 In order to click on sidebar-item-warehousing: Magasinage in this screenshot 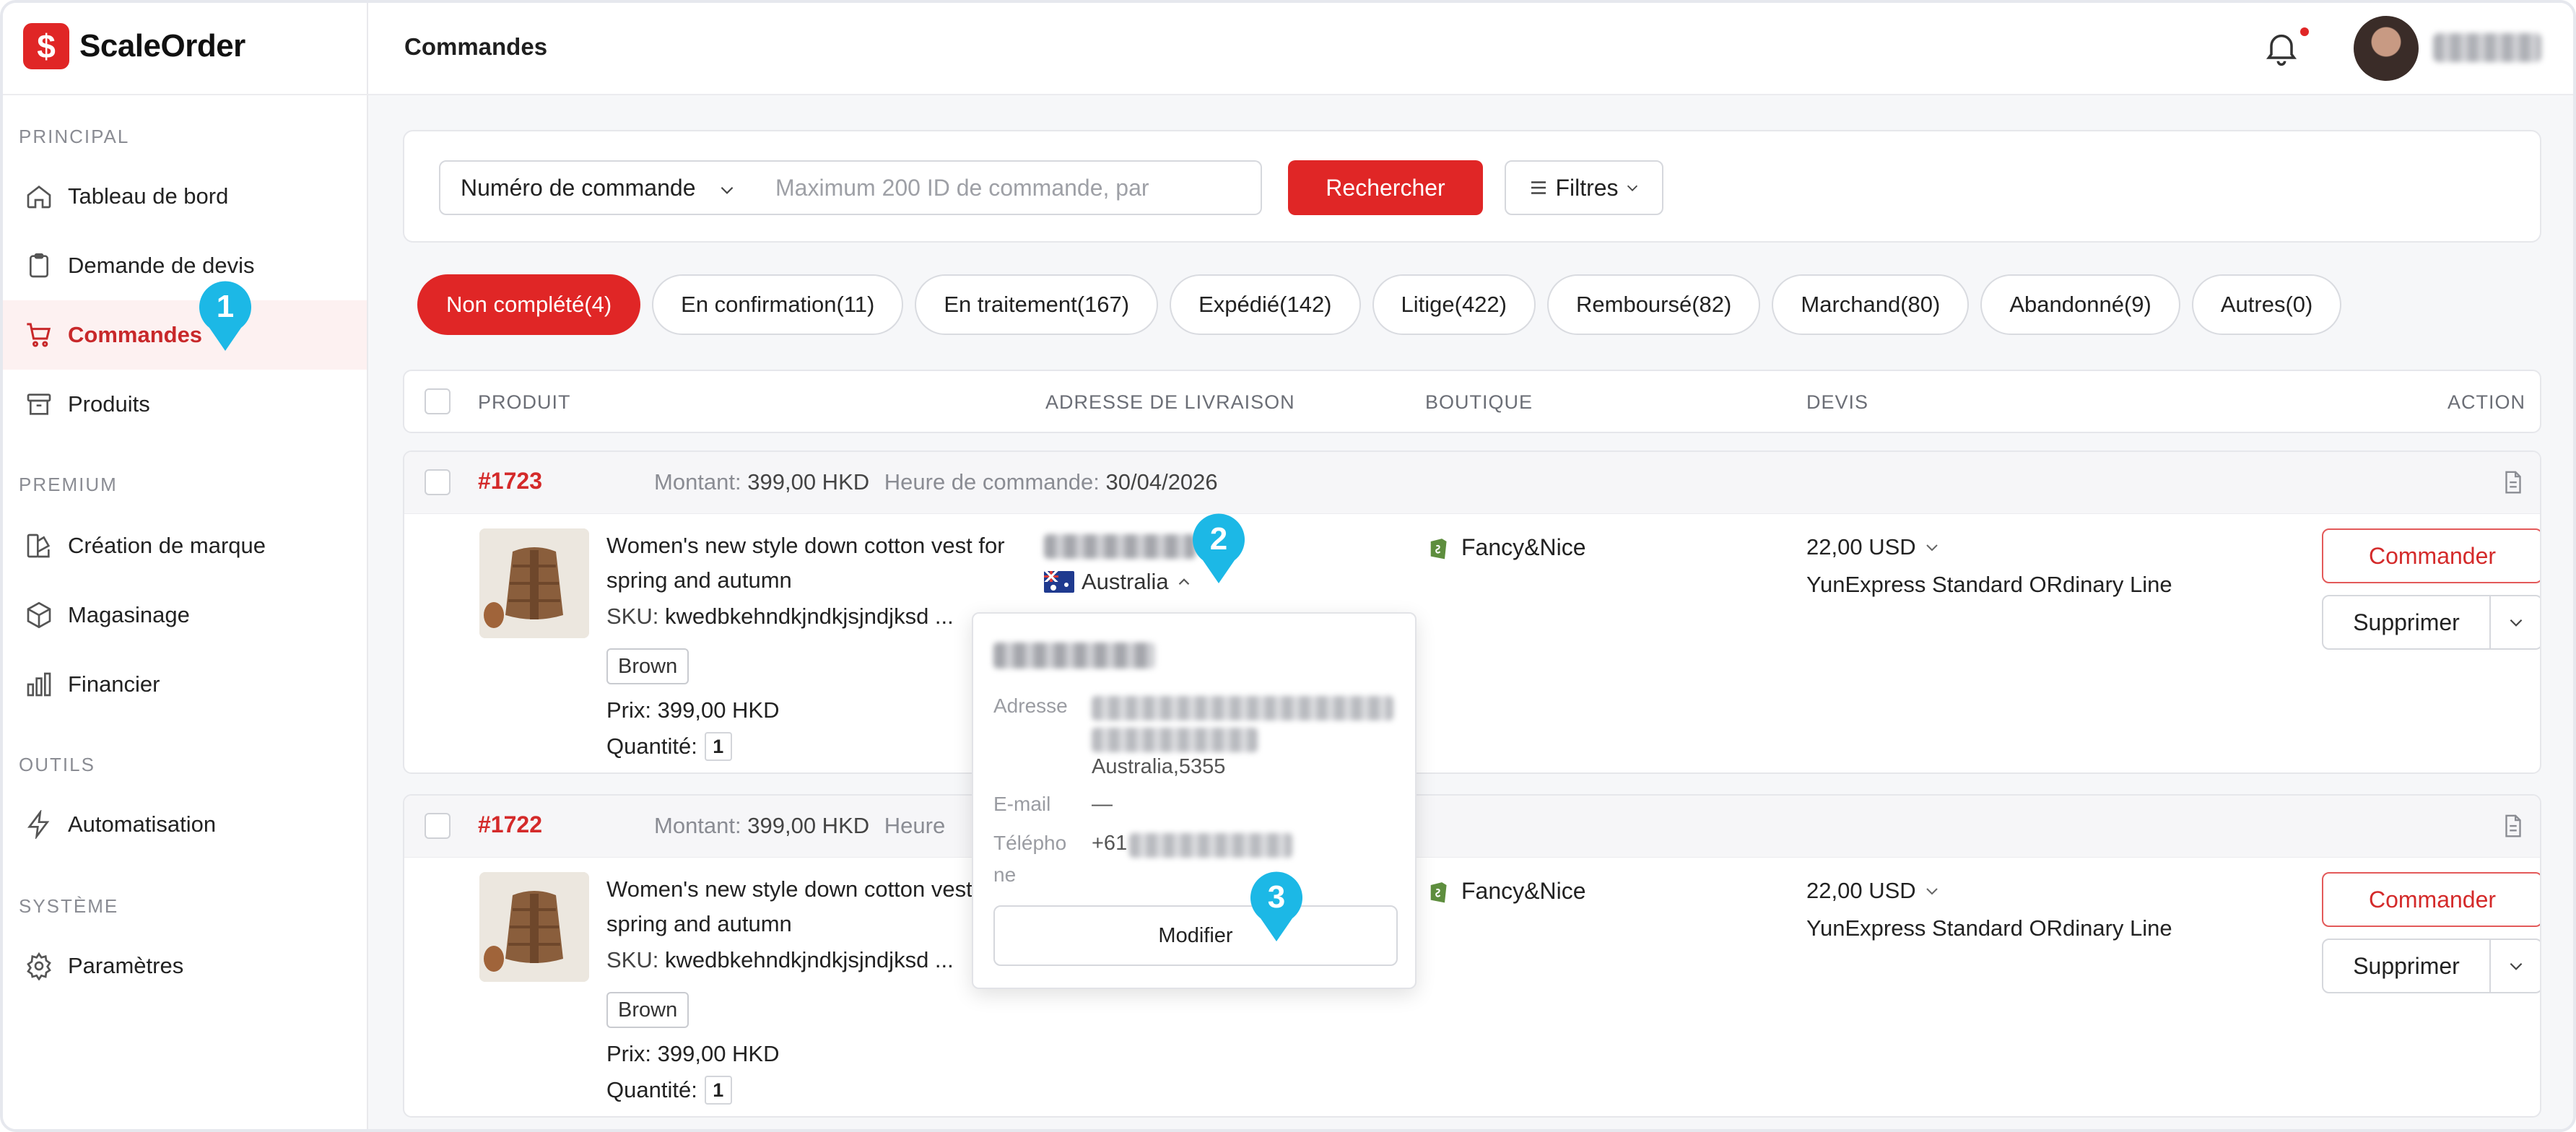, I will do `click(185, 615)`.